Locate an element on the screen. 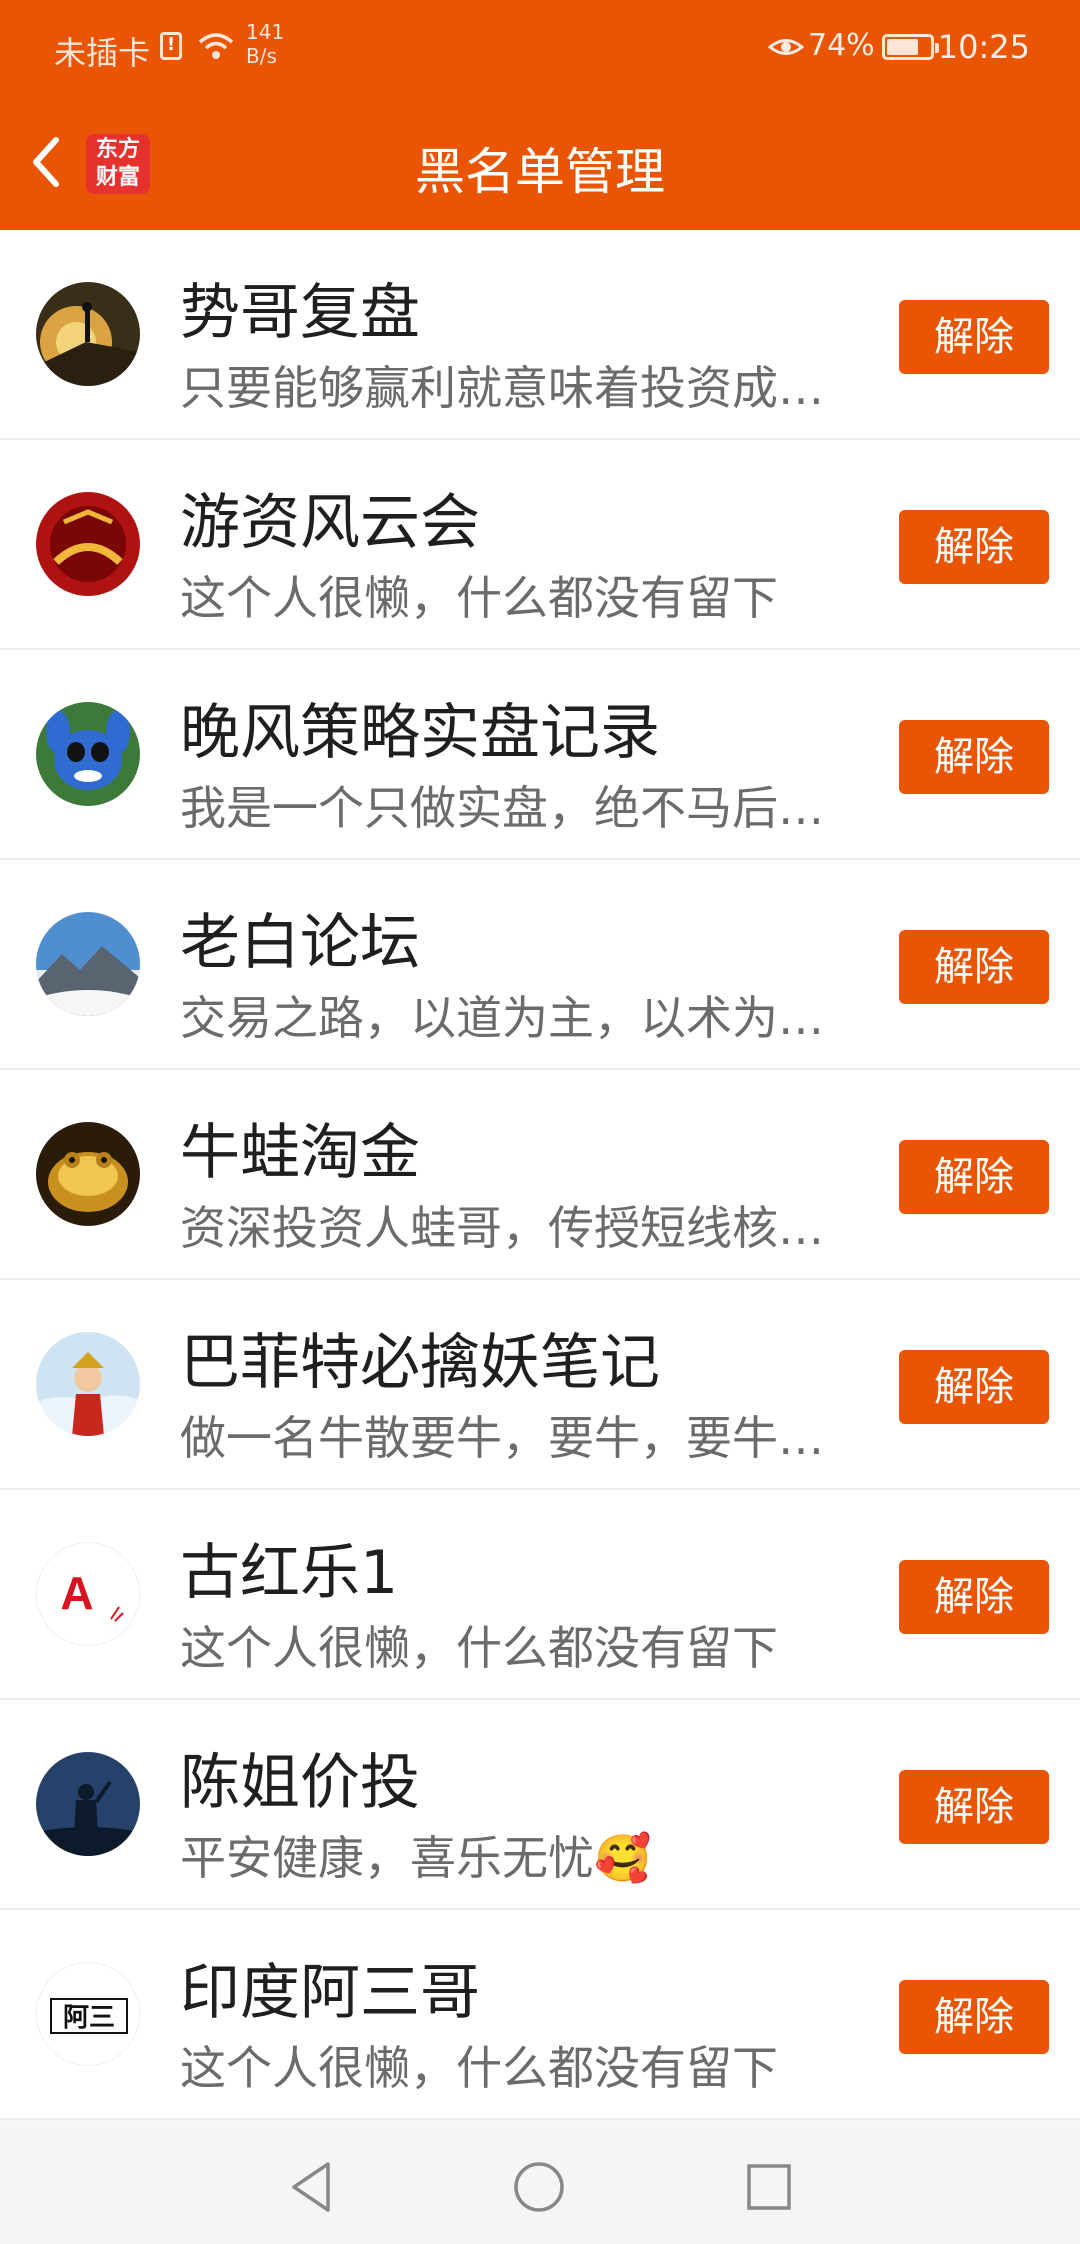 Image resolution: width=1080 pixels, height=2244 pixels. top-bar: 未插卡 ! 141 B/s 74% 10:25 东方 财富 黑名单管理 is located at coordinates (540, 115).